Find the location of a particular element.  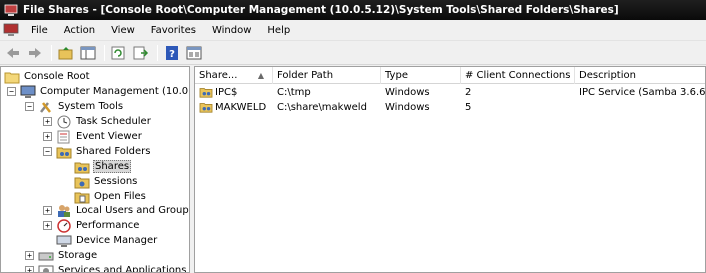

up-one-level-button is located at coordinates (66, 53).